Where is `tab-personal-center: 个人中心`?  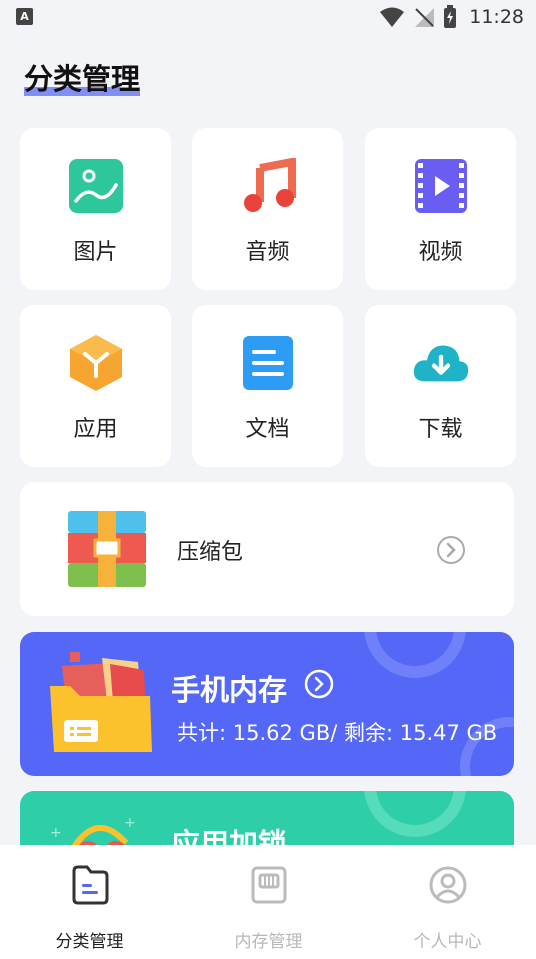 tab-personal-center: 个人中心 is located at coordinates (447, 902).